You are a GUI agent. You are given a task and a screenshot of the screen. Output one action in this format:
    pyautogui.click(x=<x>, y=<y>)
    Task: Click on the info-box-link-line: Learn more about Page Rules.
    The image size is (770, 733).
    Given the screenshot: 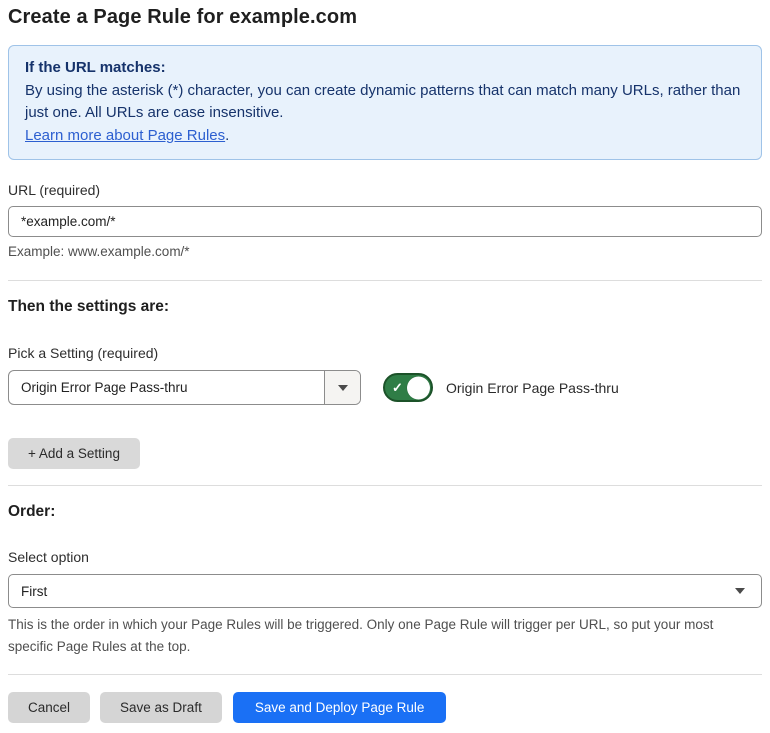 What is the action you would take?
    pyautogui.click(x=385, y=136)
    